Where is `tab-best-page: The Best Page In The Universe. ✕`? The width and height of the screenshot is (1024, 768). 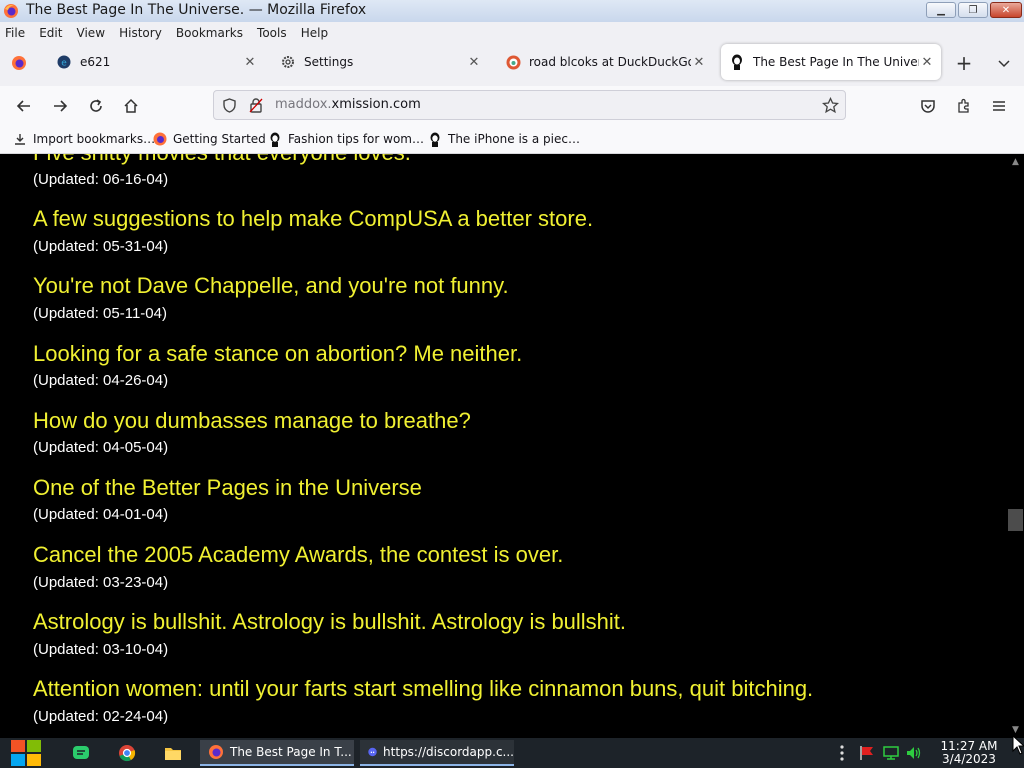 tab-best-page: The Best Page In The Universe. ✕ is located at coordinates (831, 62).